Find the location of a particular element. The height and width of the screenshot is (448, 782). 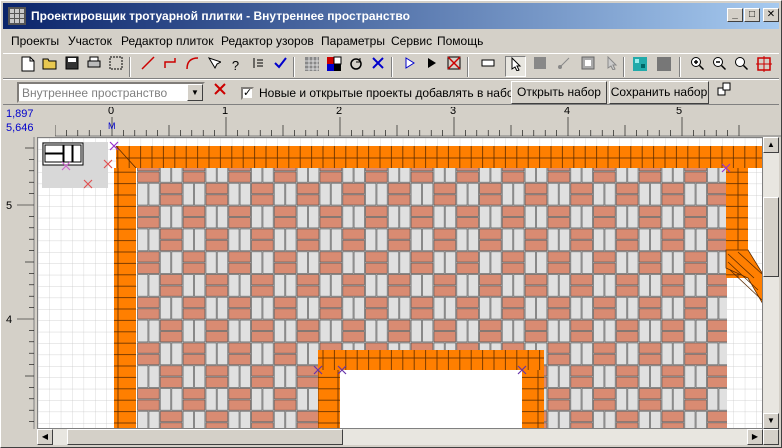

top-border is located at coordinates (439, 157).